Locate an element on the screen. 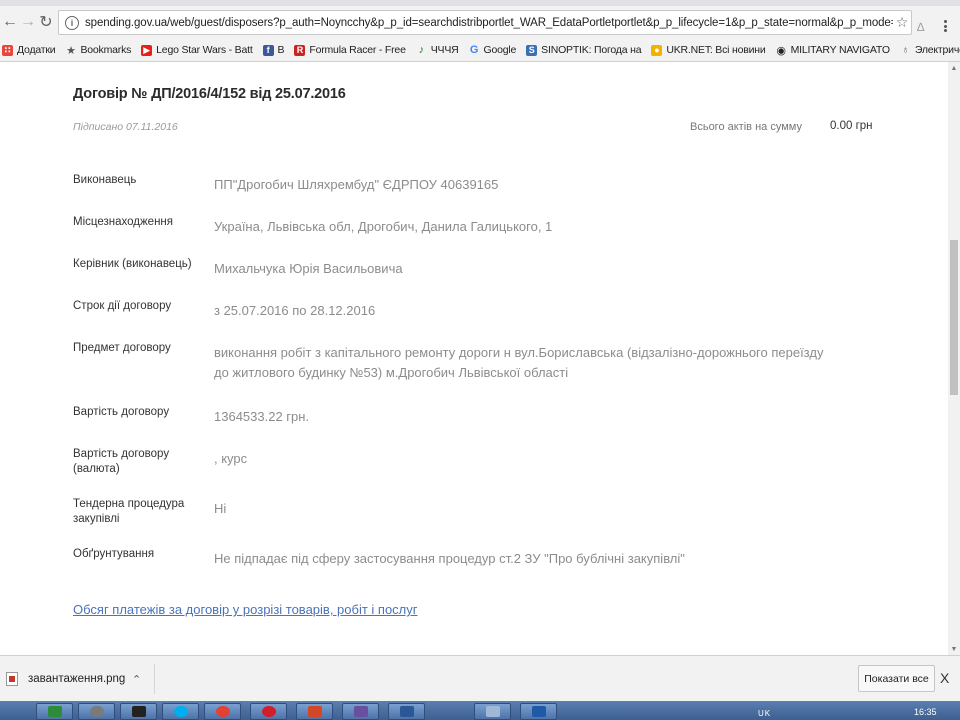 The height and width of the screenshot is (720, 960). app-icon is located at coordinates (360, 711).